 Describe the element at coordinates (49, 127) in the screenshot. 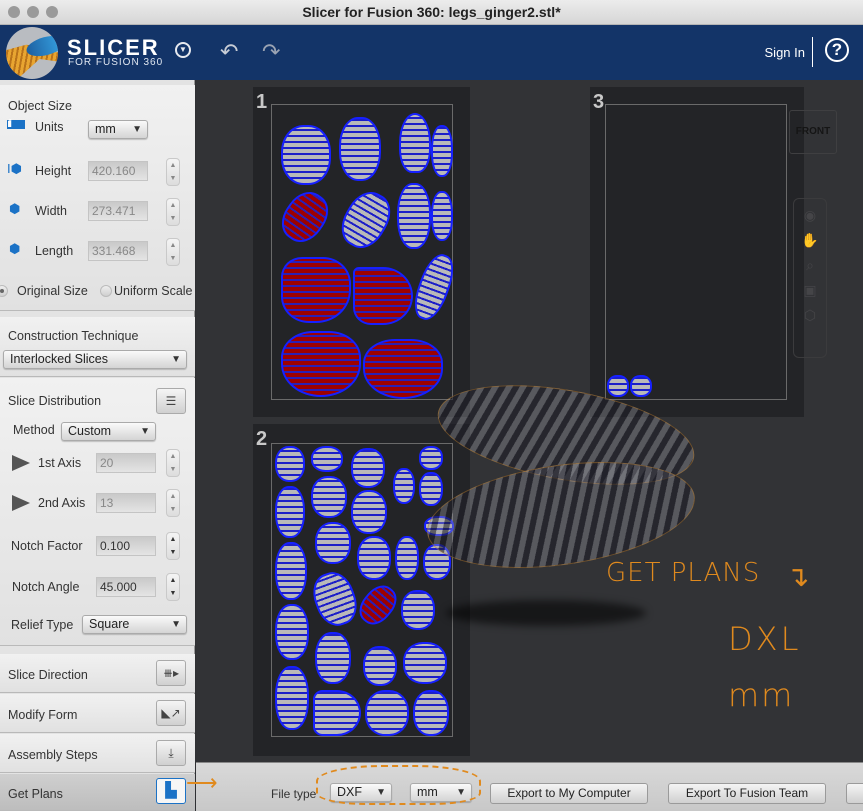

I see `units-label: Units` at that location.